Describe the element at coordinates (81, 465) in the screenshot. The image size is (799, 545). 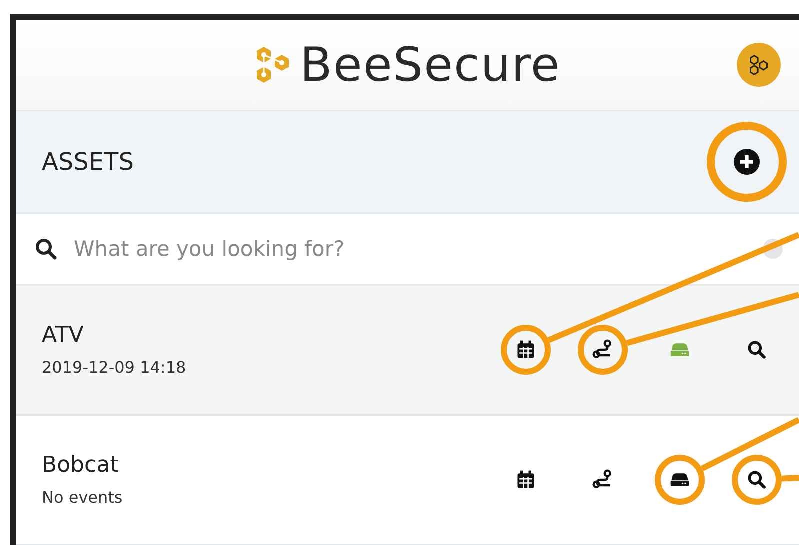
I see `asset-name: Bobcat` at that location.